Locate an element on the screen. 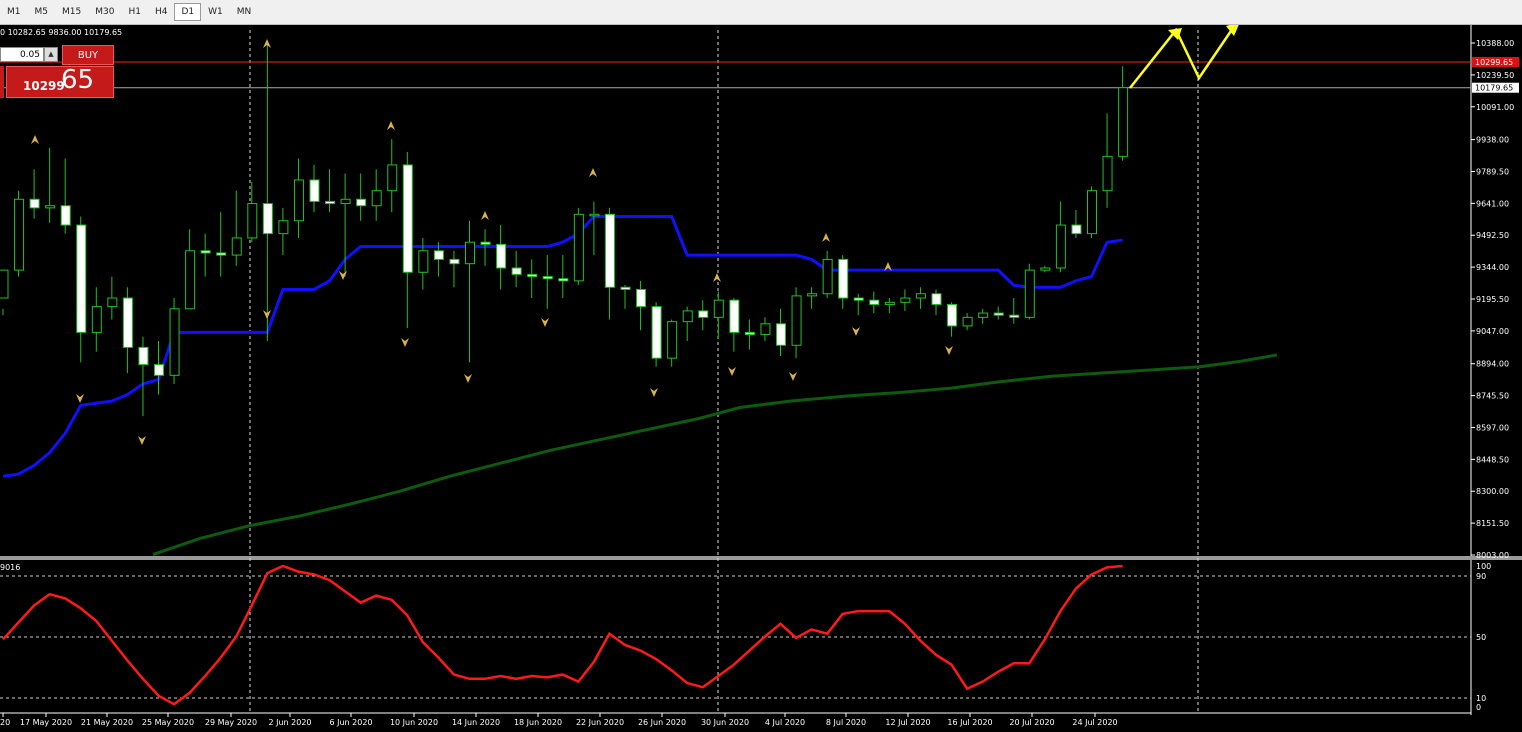 This screenshot has width=1522, height=732. timeframe-m30: M30 is located at coordinates (104, 12).